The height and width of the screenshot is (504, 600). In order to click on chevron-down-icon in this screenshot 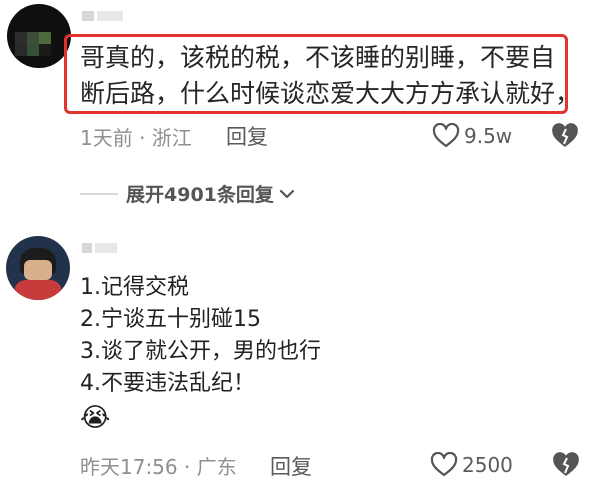, I will do `click(286, 193)`.